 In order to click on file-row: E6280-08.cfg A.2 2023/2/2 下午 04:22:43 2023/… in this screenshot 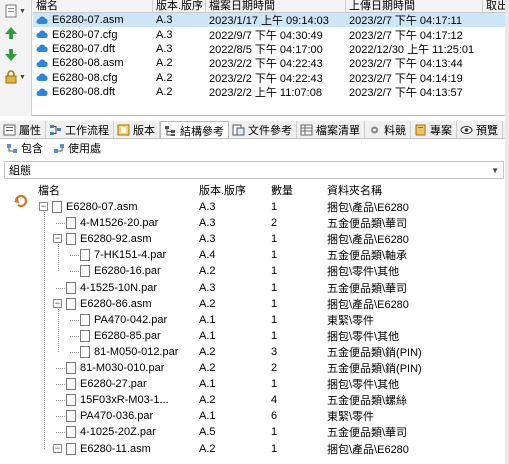, I will do `click(271, 78)`.